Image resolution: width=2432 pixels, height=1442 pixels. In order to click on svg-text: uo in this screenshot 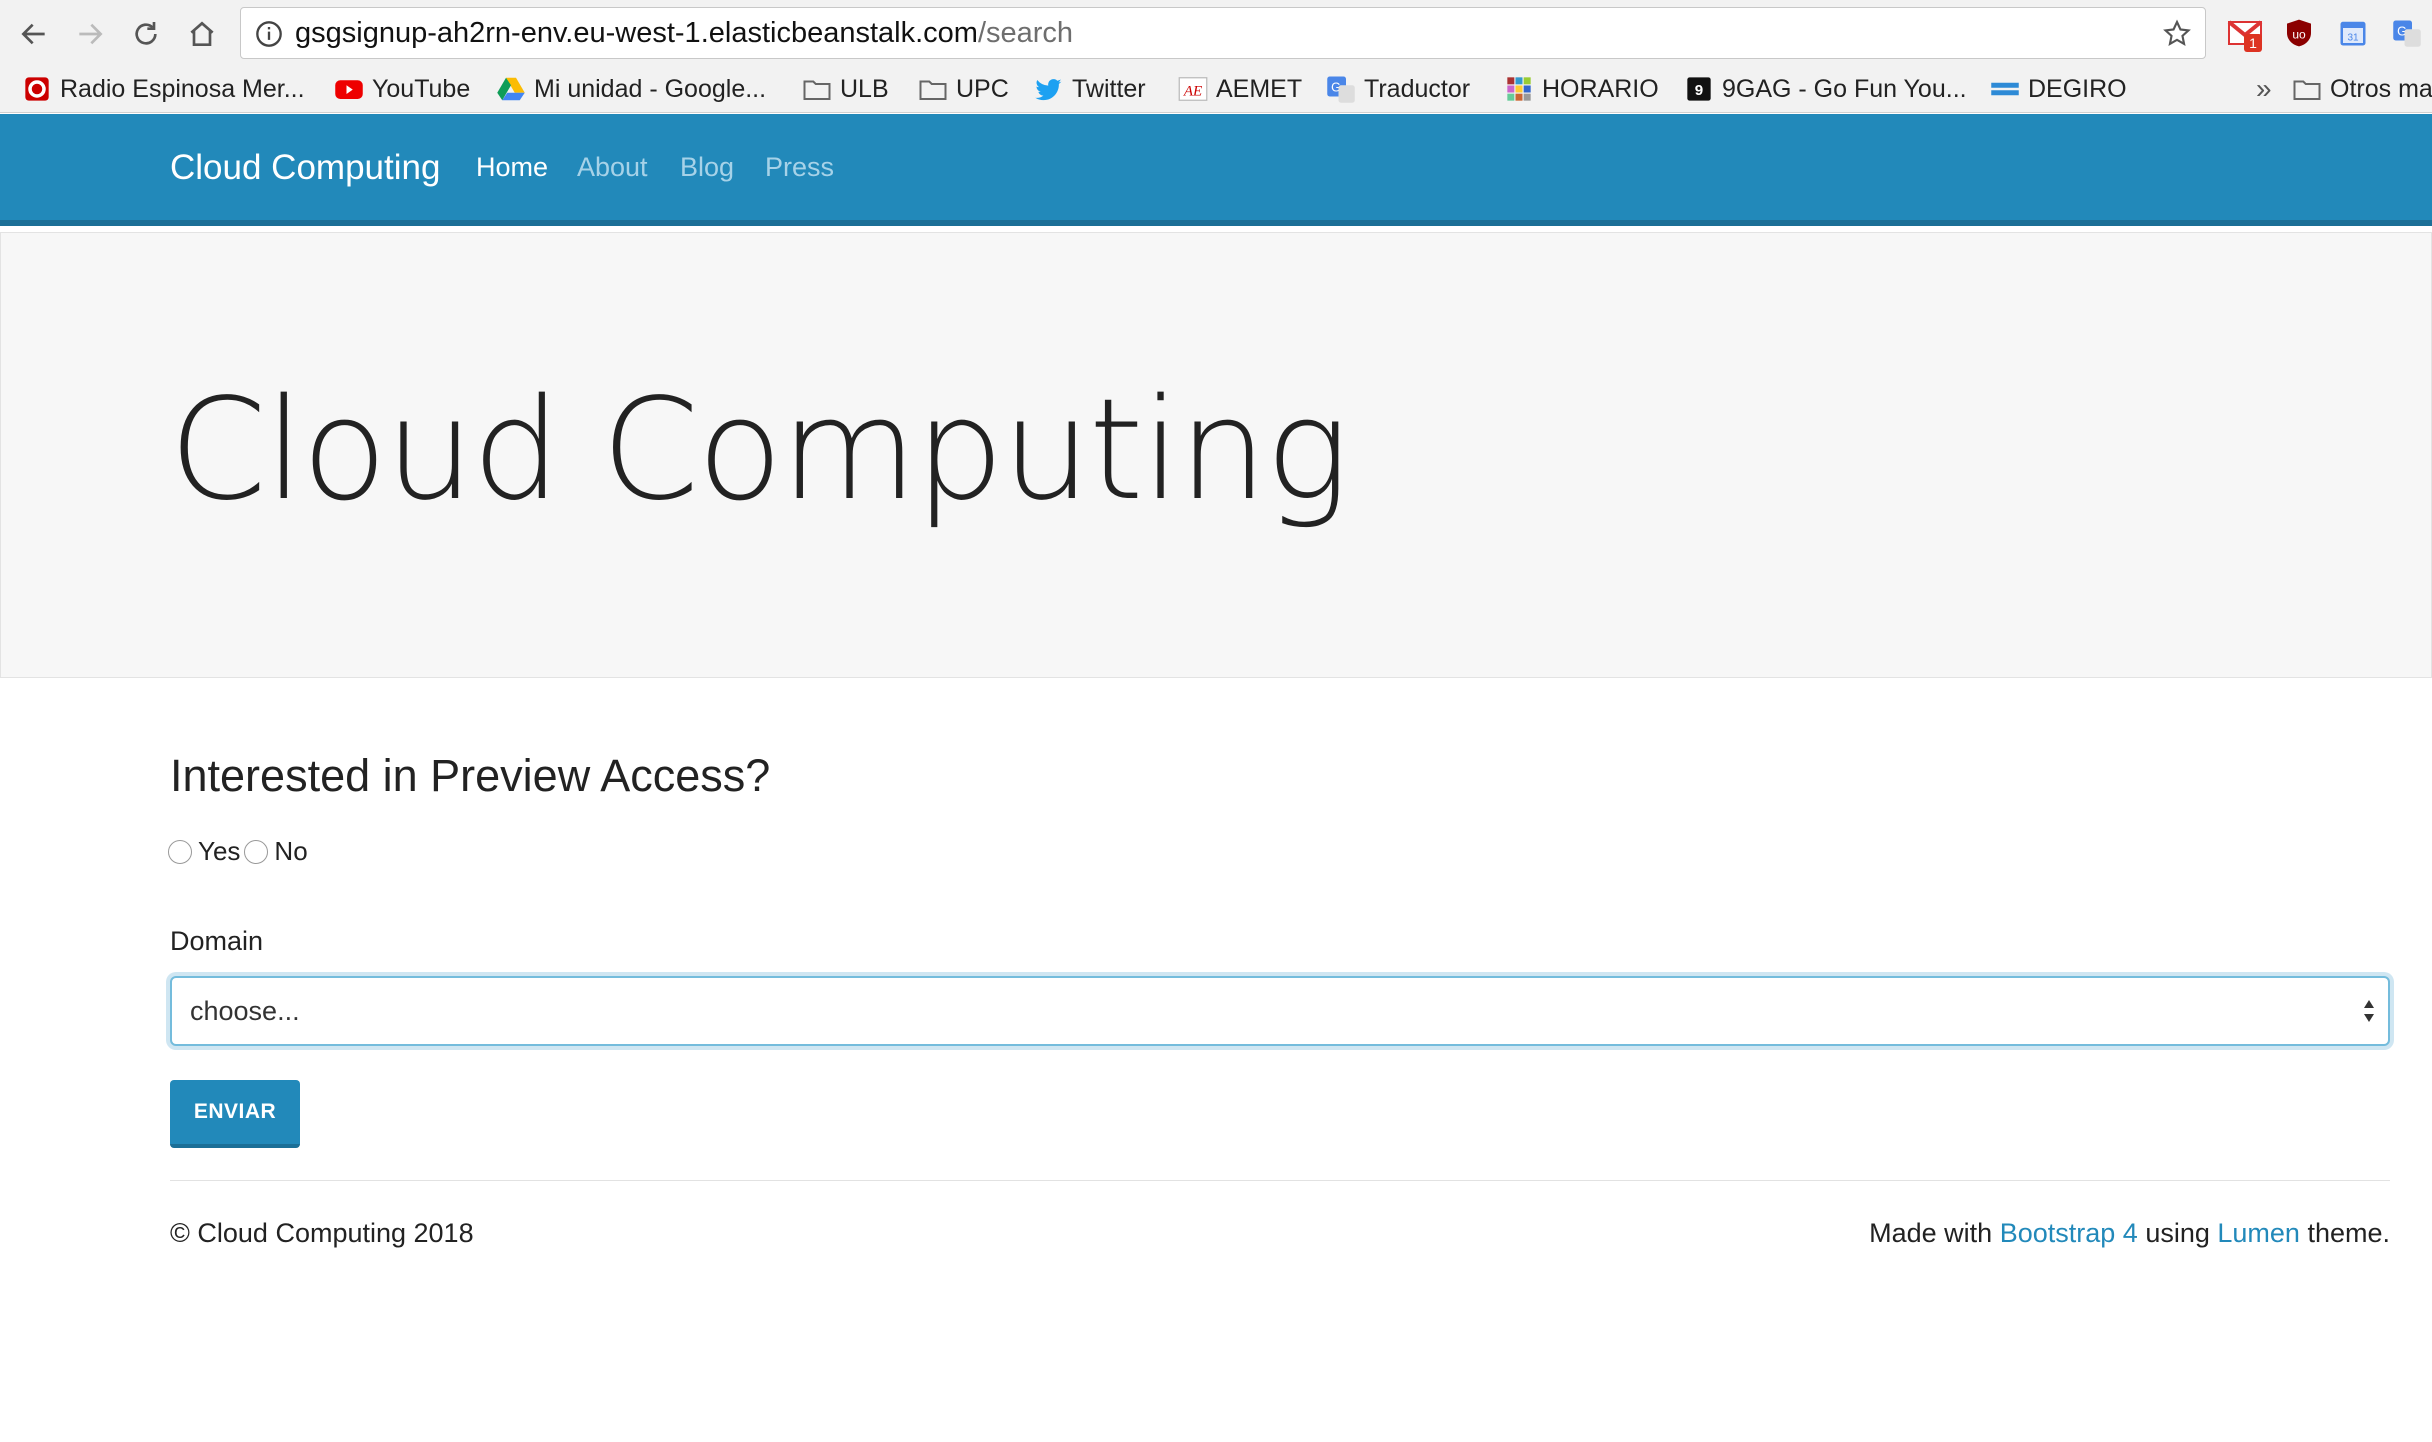, I will do `click(2299, 34)`.